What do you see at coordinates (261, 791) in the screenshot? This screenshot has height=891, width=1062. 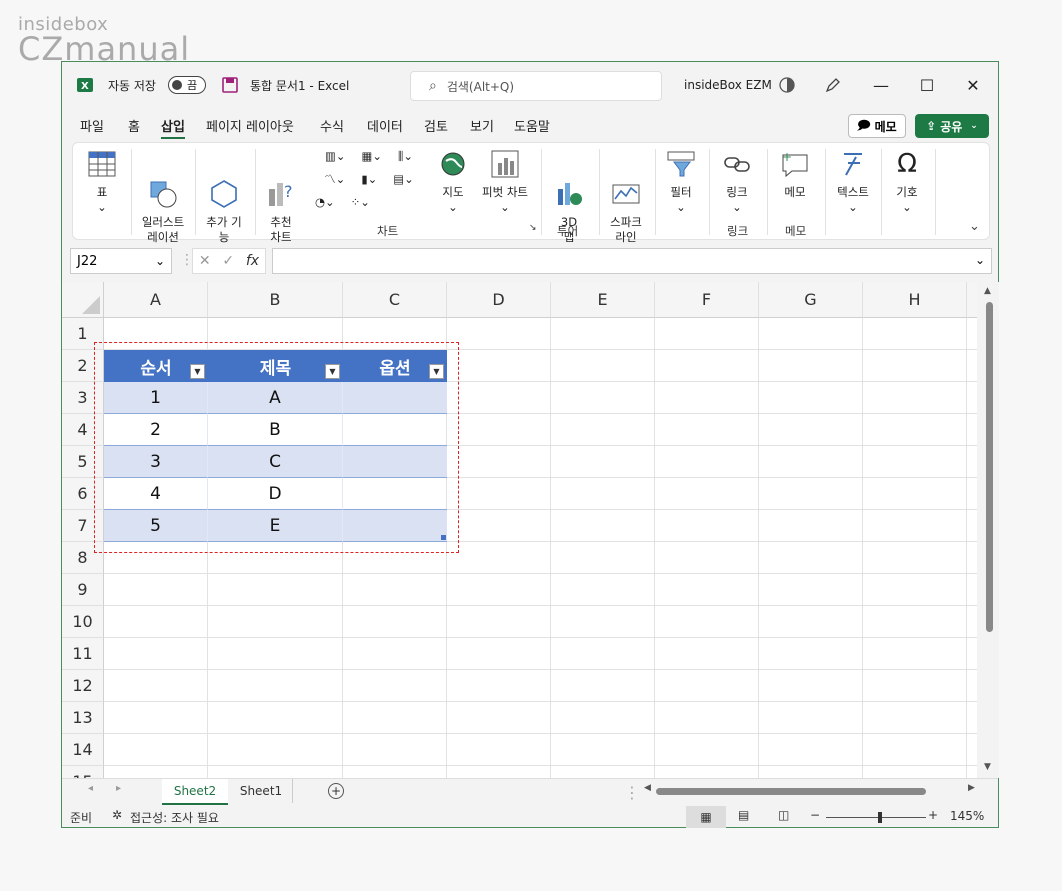 I see `sheet-tab-sheet1: Sheet1` at bounding box center [261, 791].